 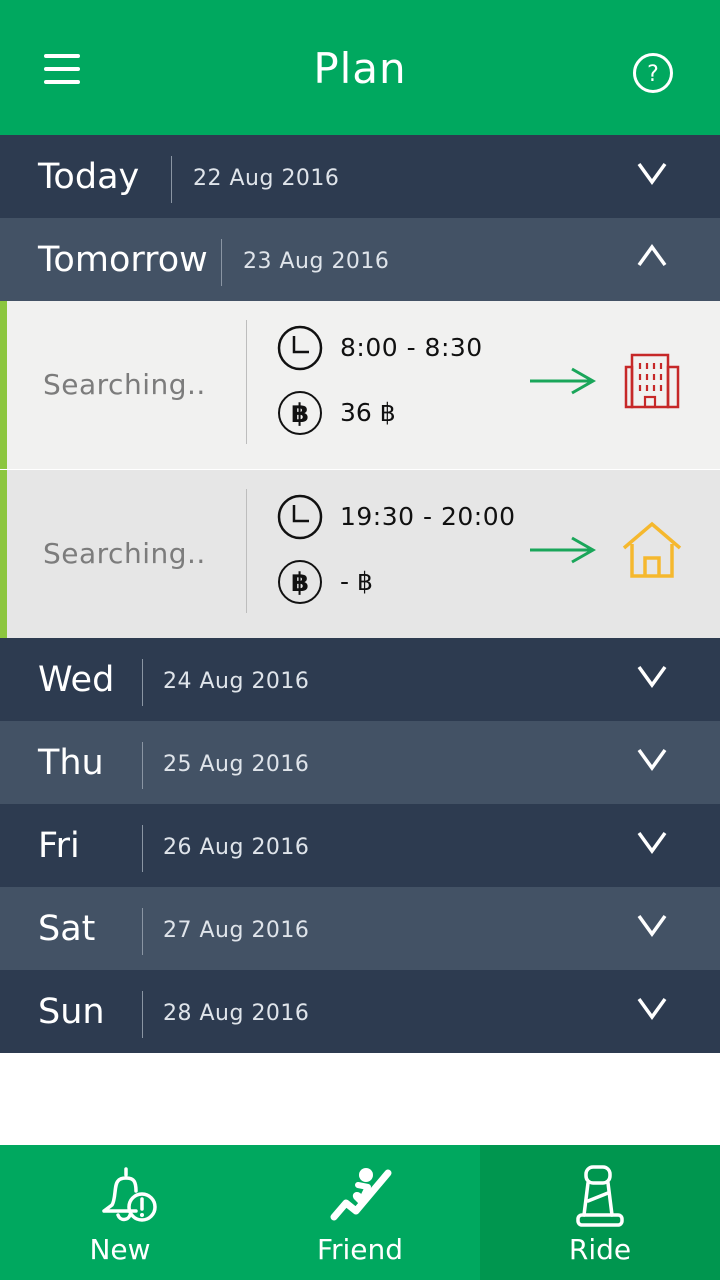 I want to click on day-name: Fri, so click(x=59, y=846).